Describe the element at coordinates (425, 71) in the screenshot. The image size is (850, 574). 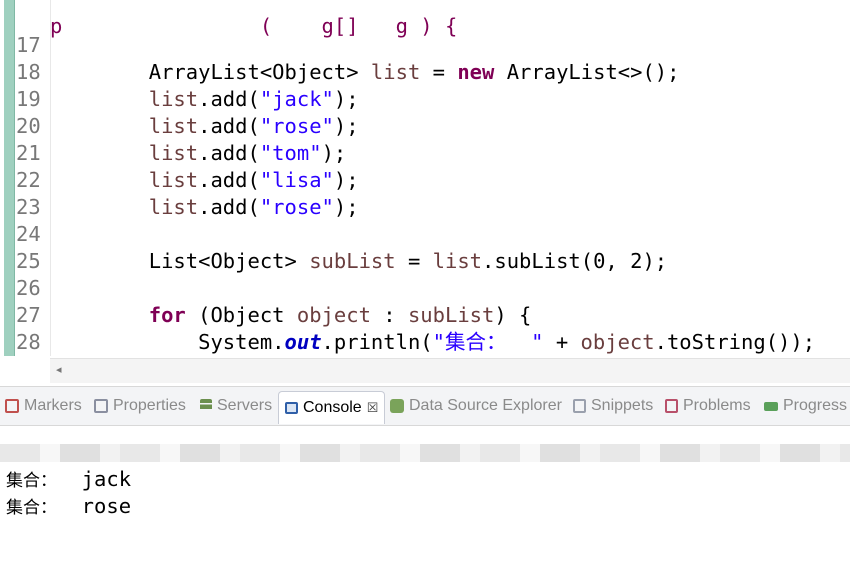
I see `code-line-18: 18 list.add("jack");` at that location.